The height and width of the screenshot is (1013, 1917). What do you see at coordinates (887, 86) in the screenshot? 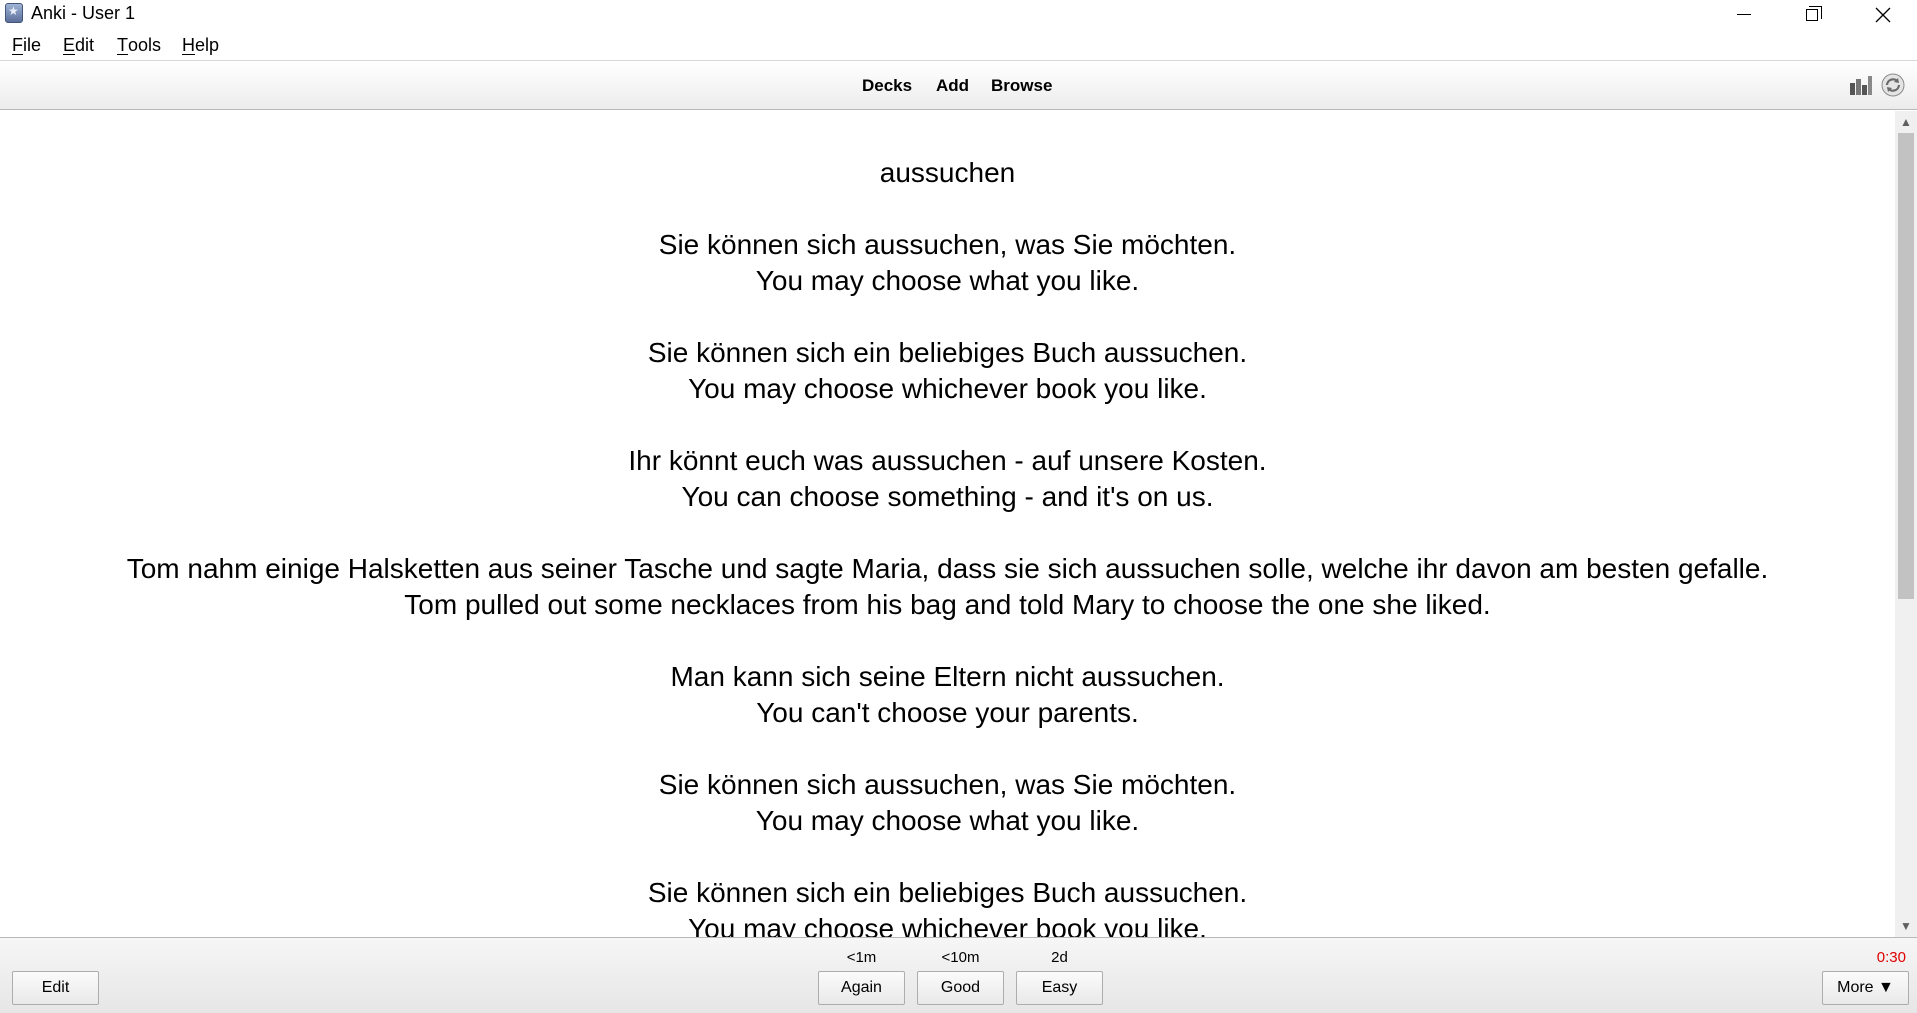
I see `toolbar-decks-link: Decks` at bounding box center [887, 86].